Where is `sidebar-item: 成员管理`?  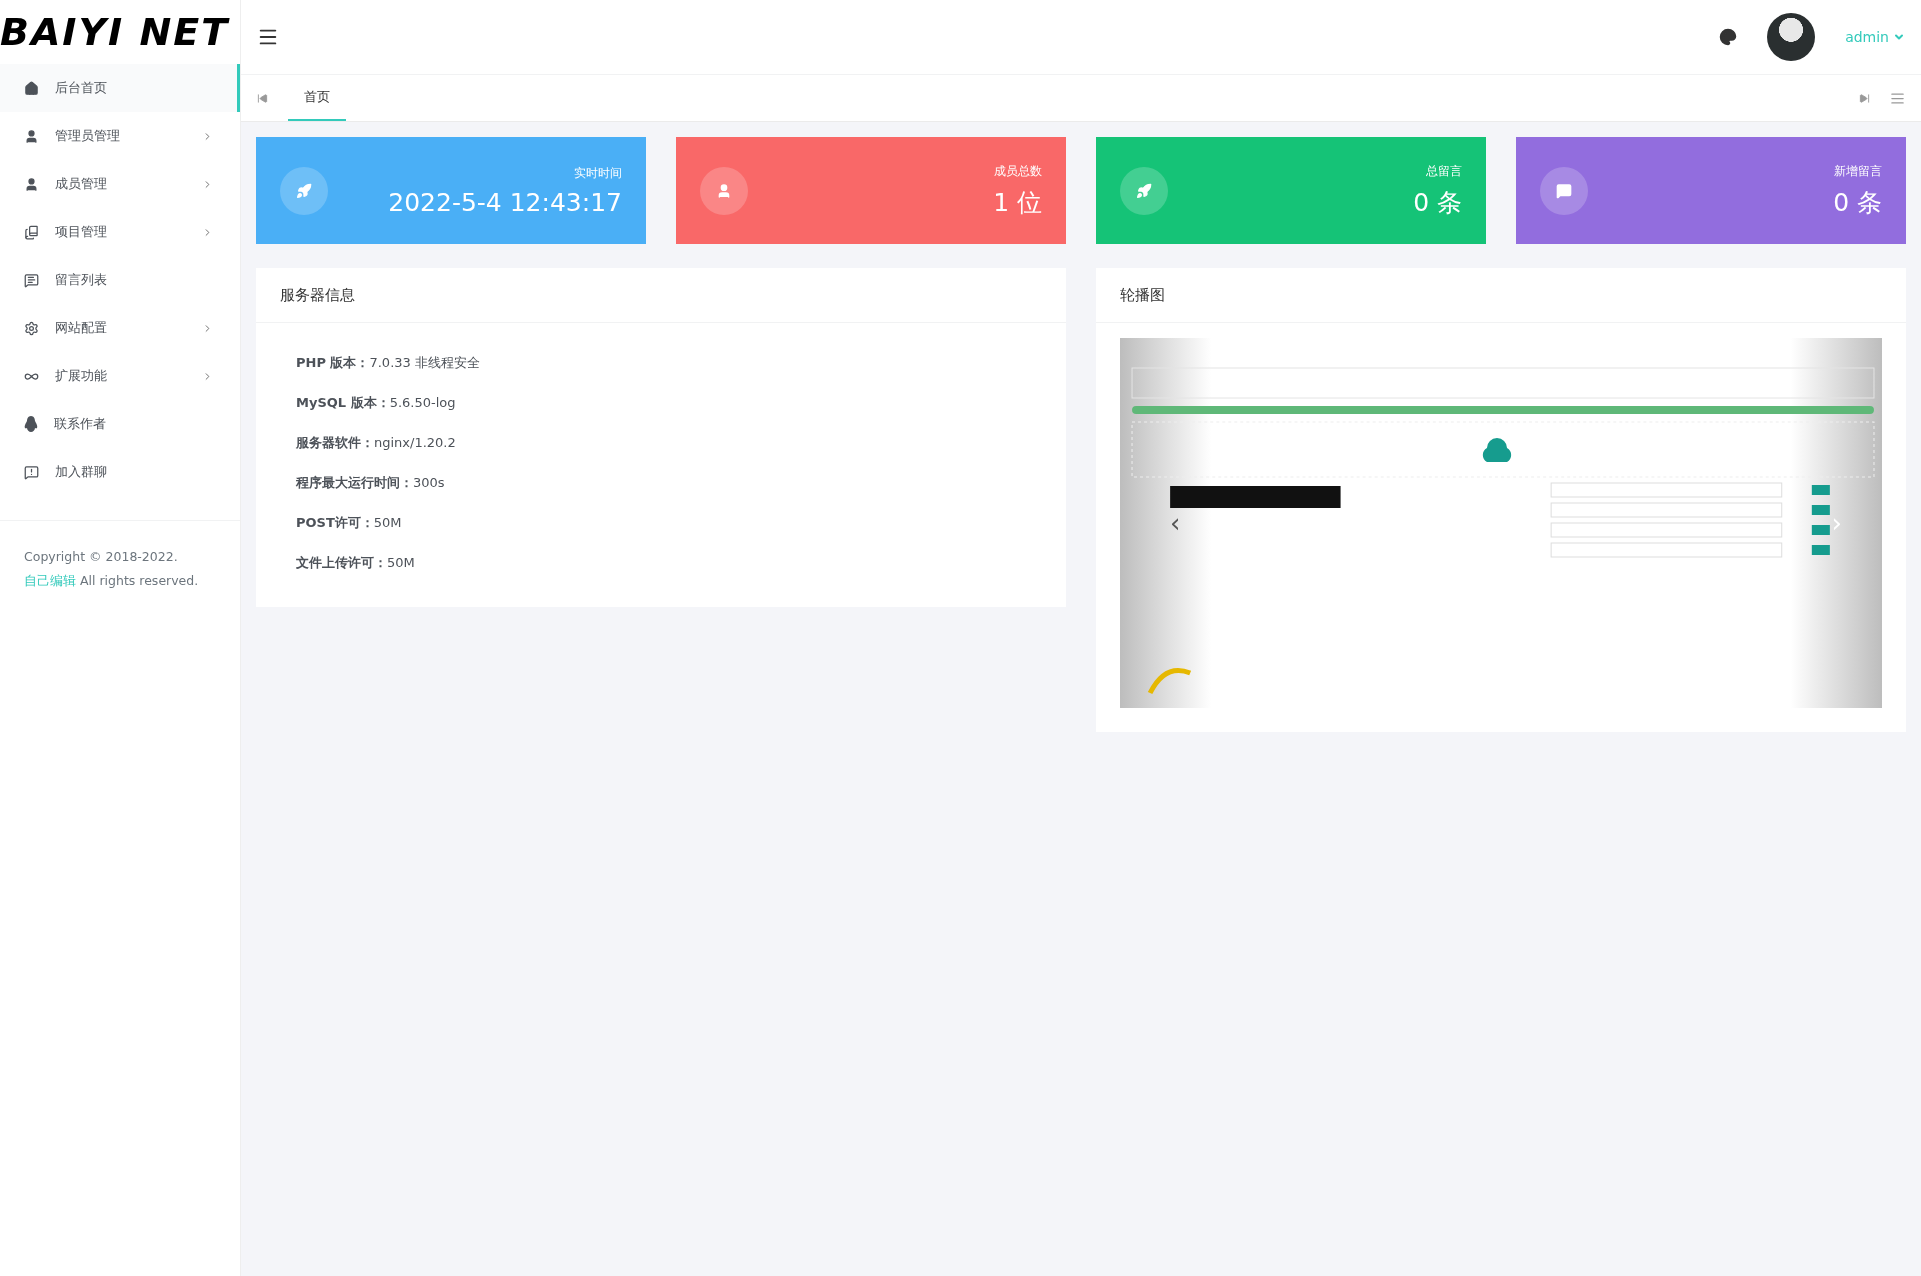 sidebar-item: 成员管理 is located at coordinates (120, 184).